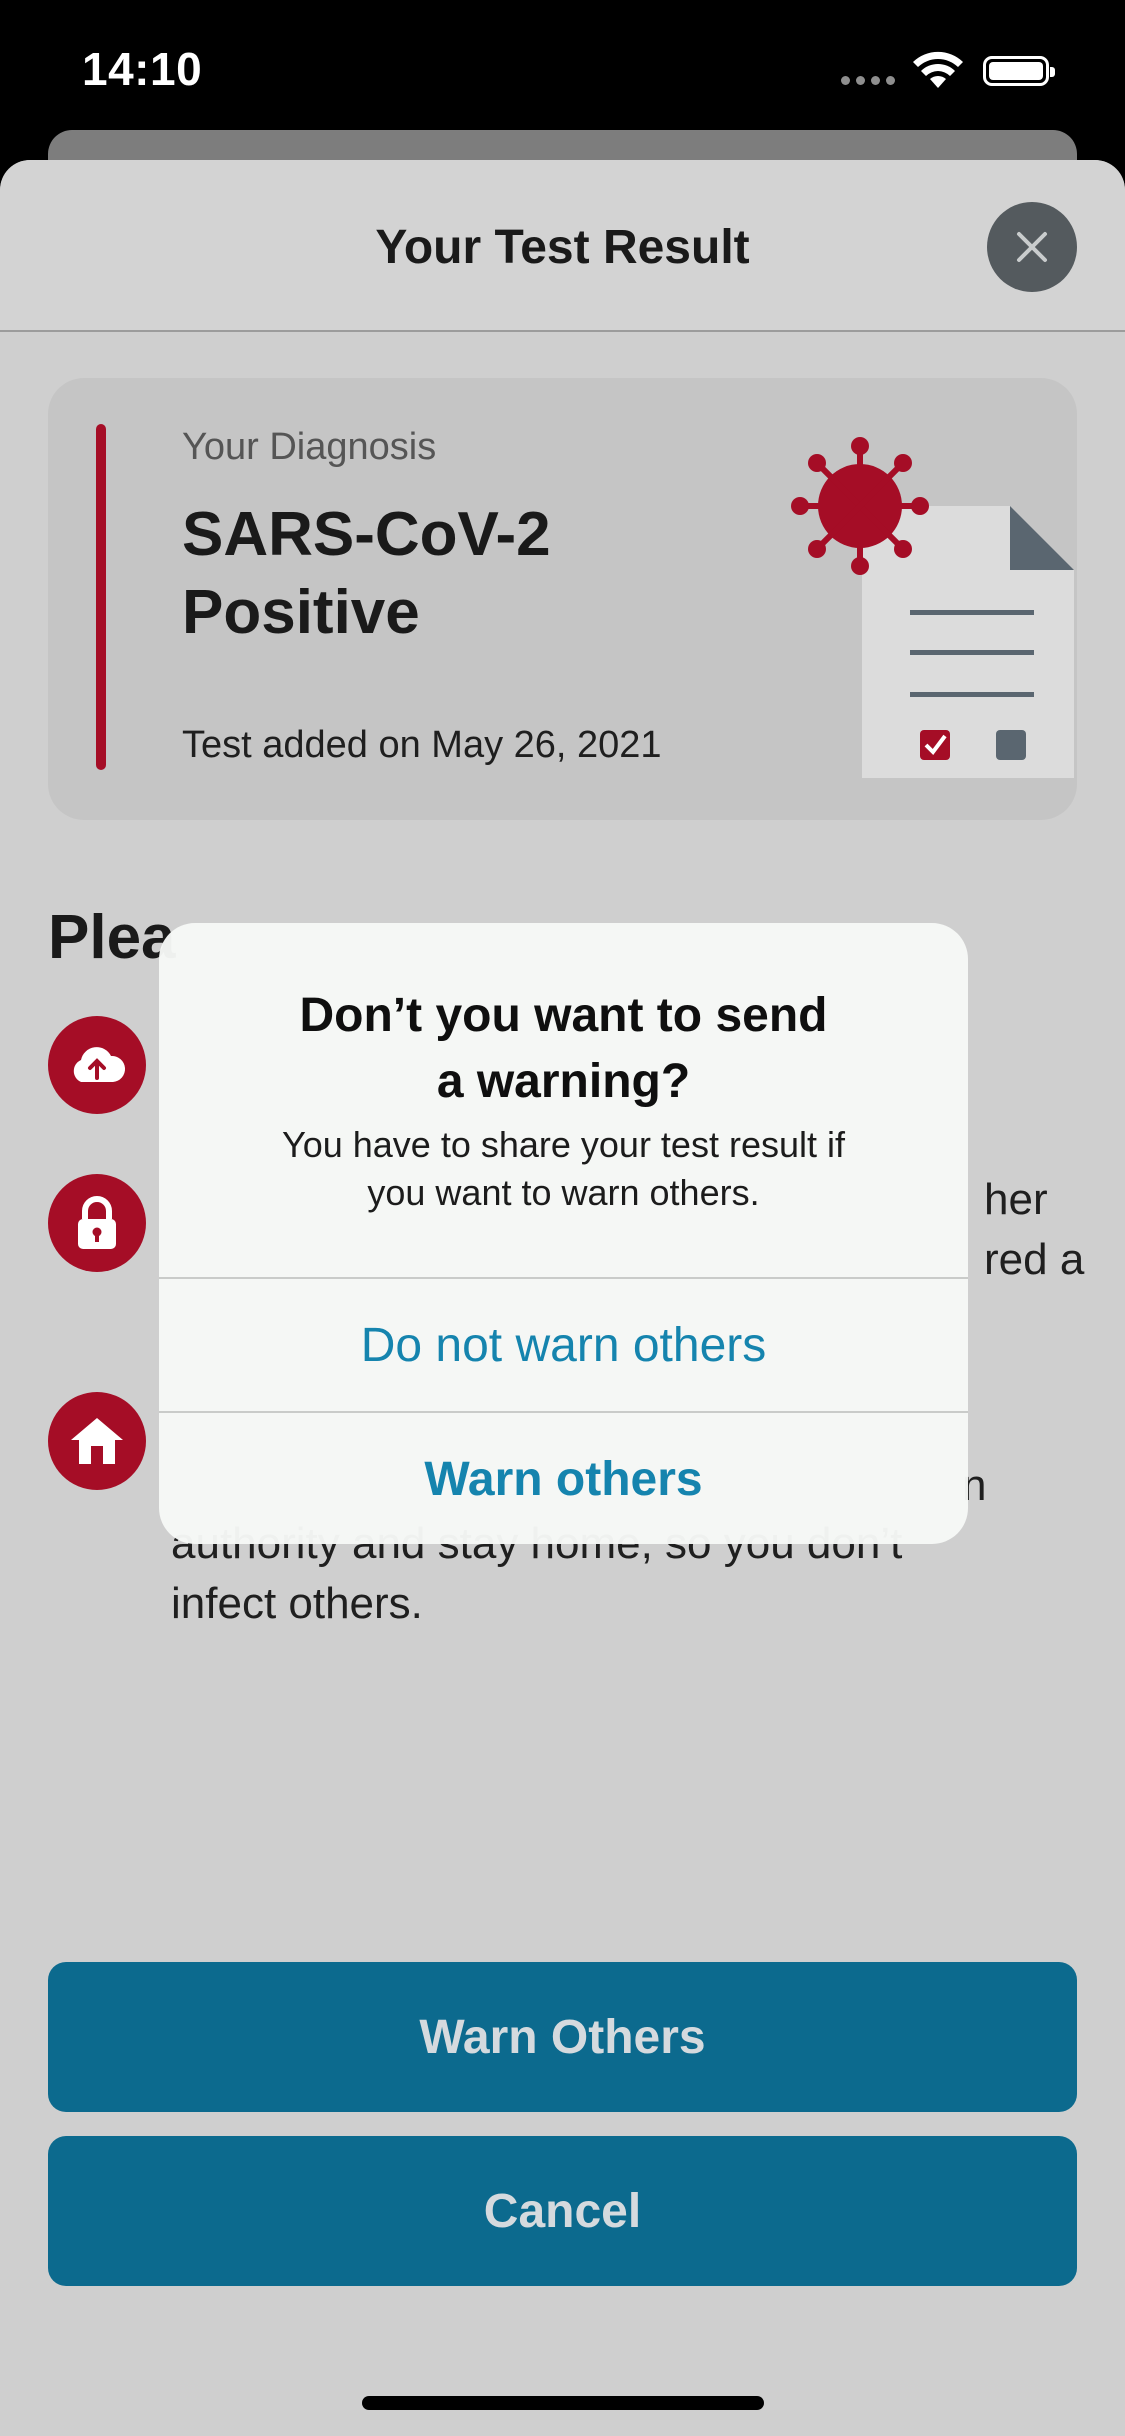  Describe the element at coordinates (563, 1144) in the screenshot. I see `alert-message-line1: You have to share your test result if` at that location.